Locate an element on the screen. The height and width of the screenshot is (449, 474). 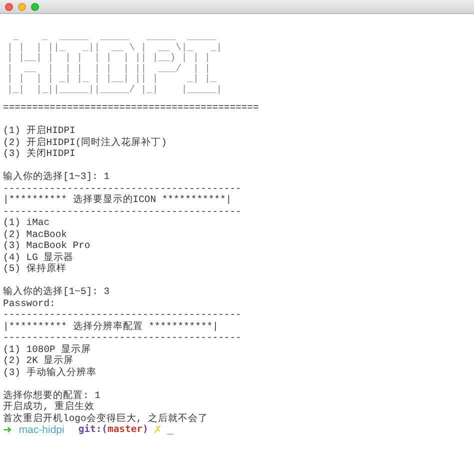
ascii-art-line: | | | ||_ _|| __ \ | __ \|_ _| is located at coordinates (114, 47).